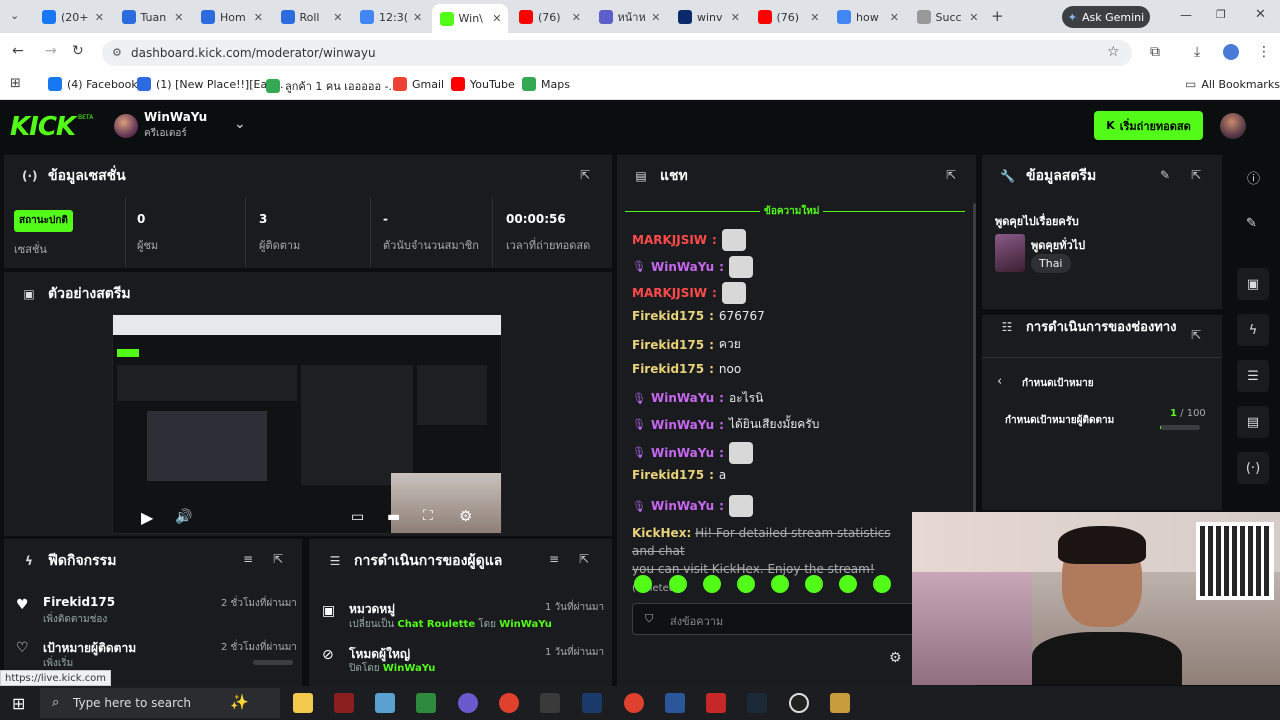 The image size is (1280, 720). What do you see at coordinates (147, 517) in the screenshot?
I see `play-icon: ▶` at bounding box center [147, 517].